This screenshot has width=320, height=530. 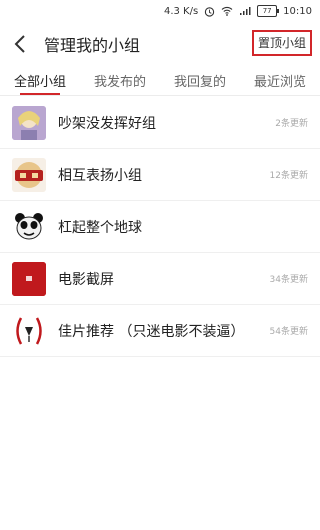 I want to click on tab-label: 全部小组, so click(x=39, y=82).